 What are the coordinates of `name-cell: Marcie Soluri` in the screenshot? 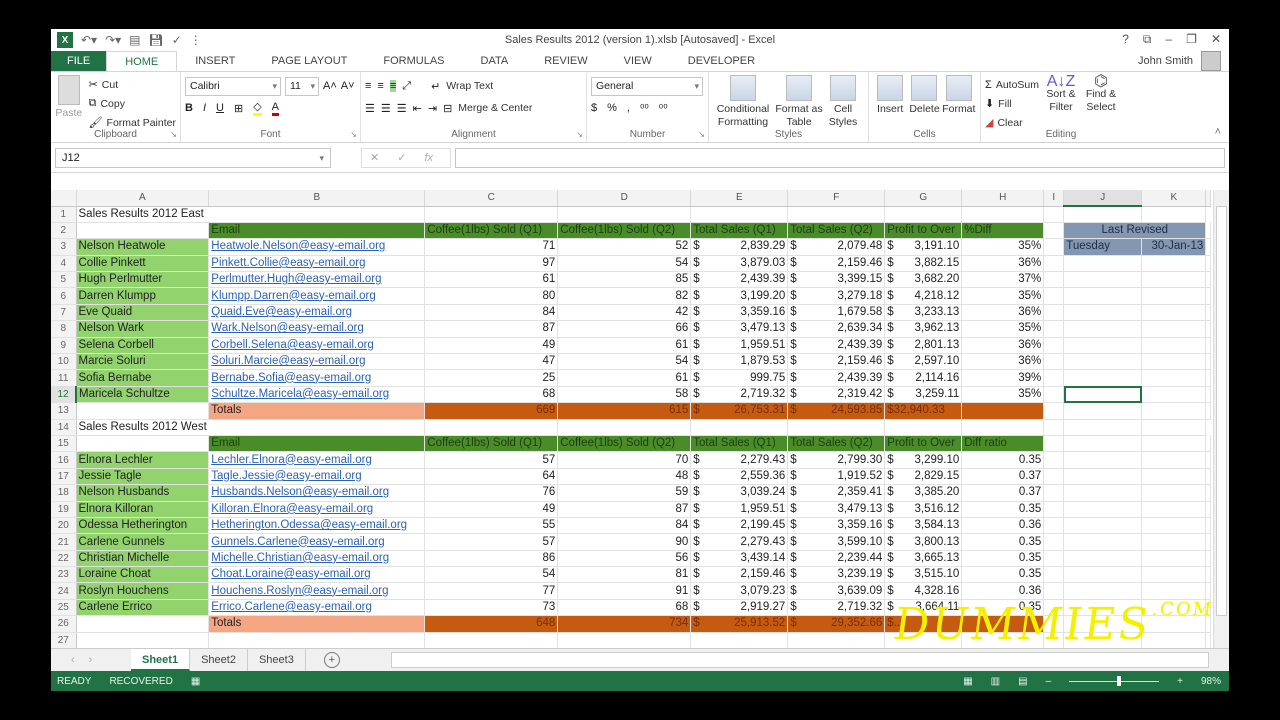 It's located at (143, 362).